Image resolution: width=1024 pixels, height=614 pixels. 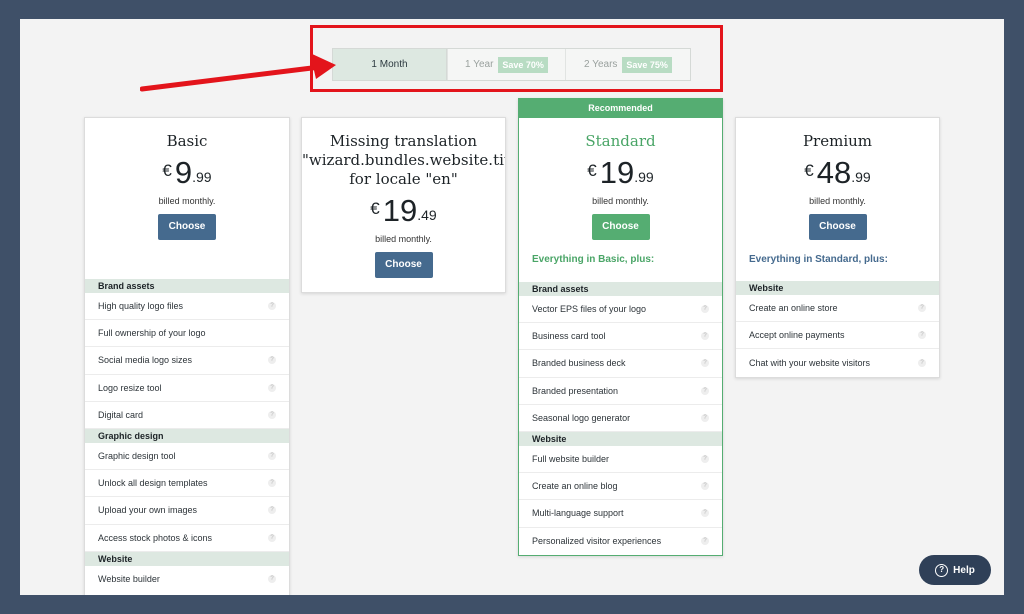 I want to click on feature-row: Seasonal logo generator?, so click(x=620, y=418).